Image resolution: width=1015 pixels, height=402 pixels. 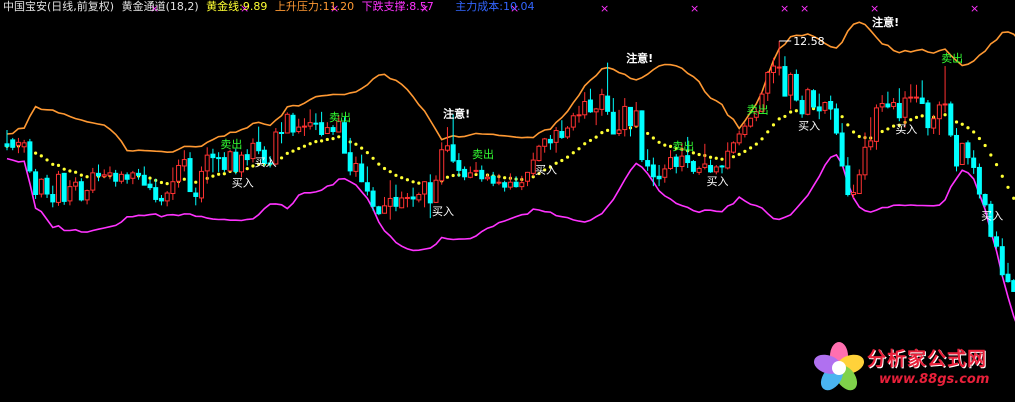 What do you see at coordinates (927, 359) in the screenshot?
I see `watermark-title: 分析家公式网` at bounding box center [927, 359].